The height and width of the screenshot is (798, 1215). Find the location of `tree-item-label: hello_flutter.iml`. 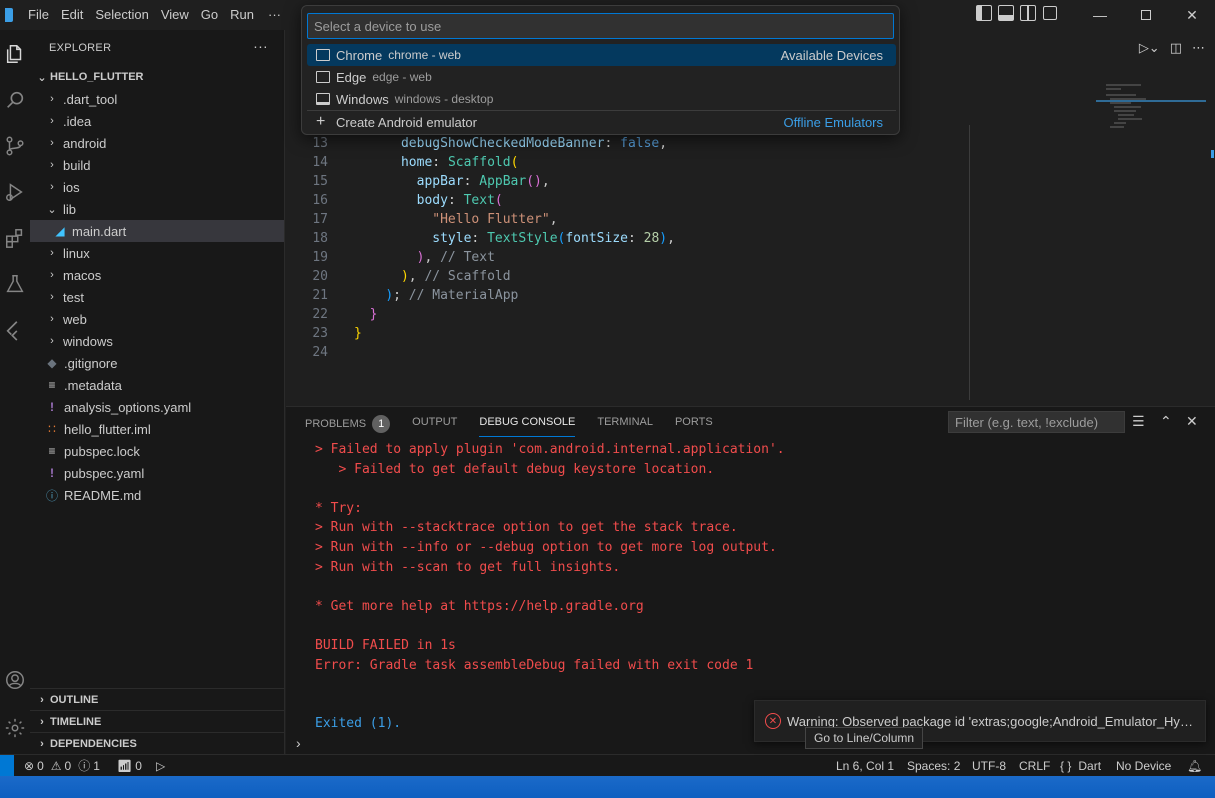

tree-item-label: hello_flutter.iml is located at coordinates (107, 429).